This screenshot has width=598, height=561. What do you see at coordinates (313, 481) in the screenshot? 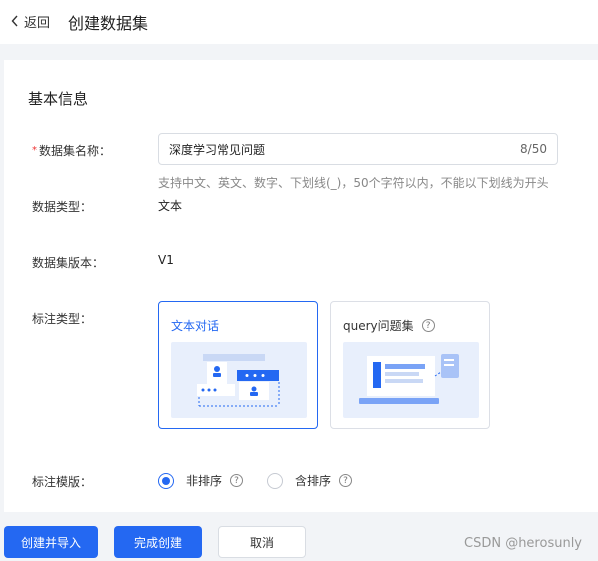
I see `radio-label: 含排序` at bounding box center [313, 481].